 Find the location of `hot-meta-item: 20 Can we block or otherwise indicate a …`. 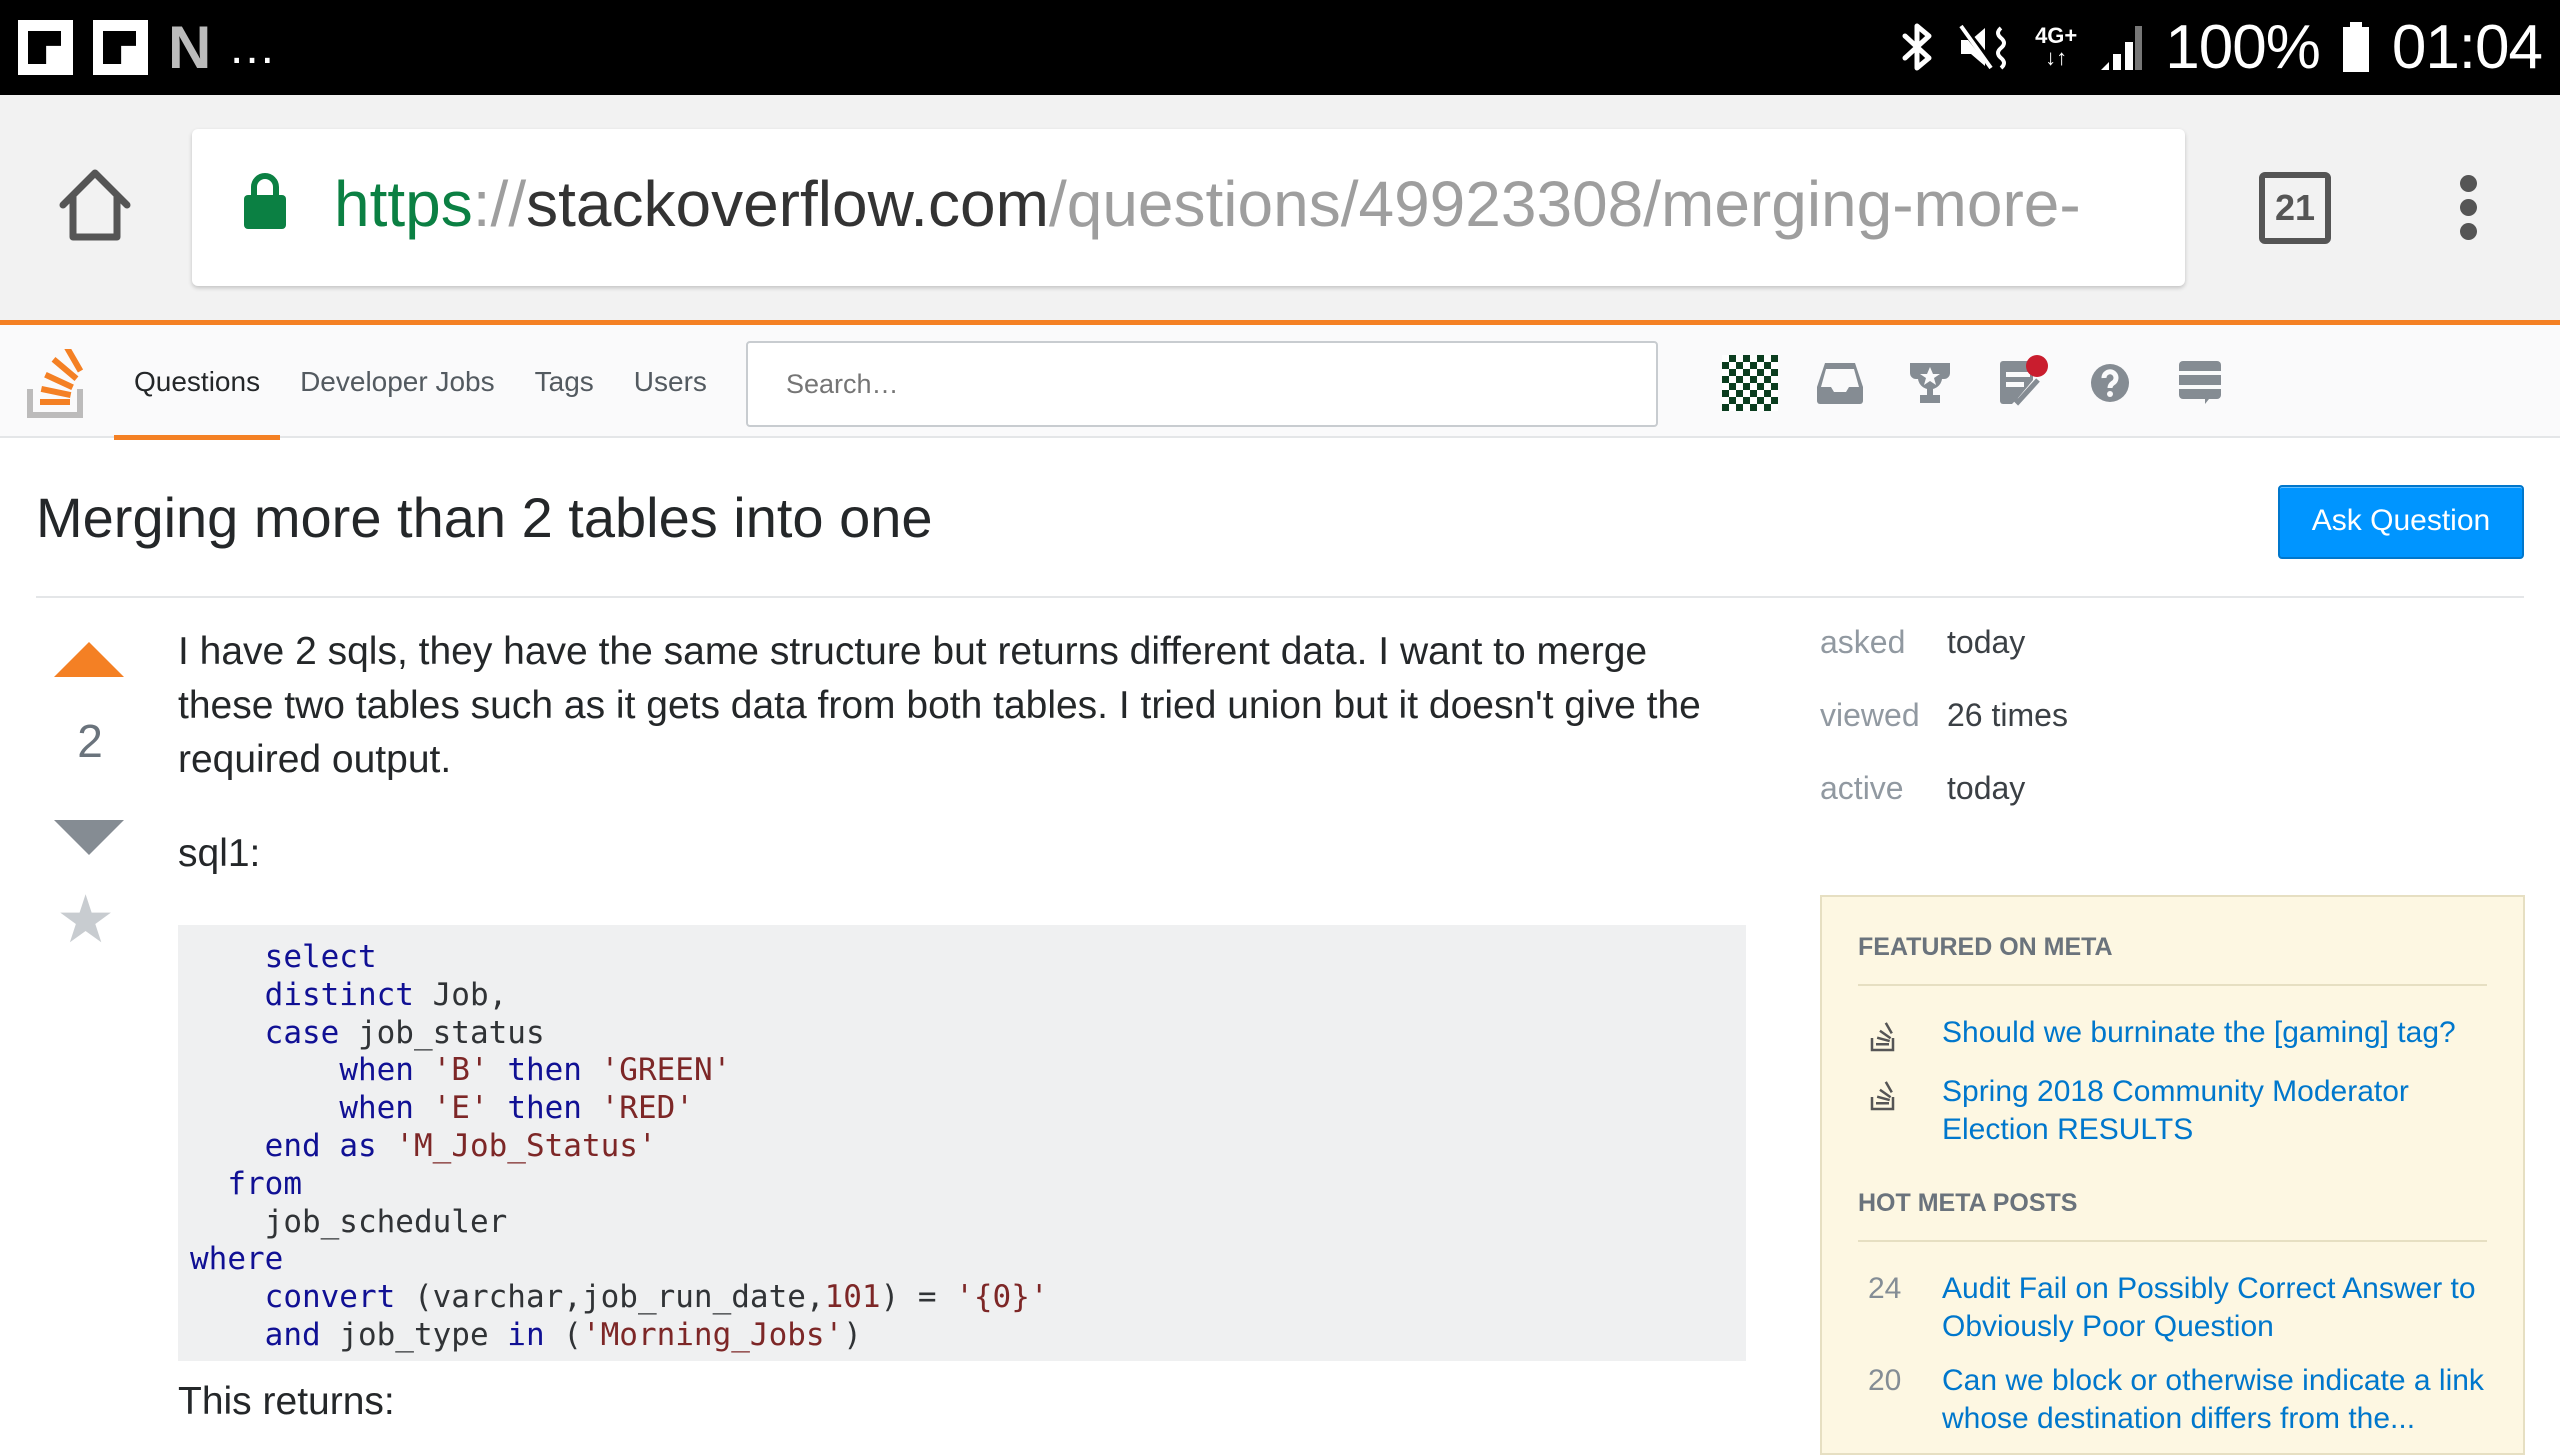

hot-meta-item: 20 Can we block or otherwise indicate a … is located at coordinates (2172, 1400).